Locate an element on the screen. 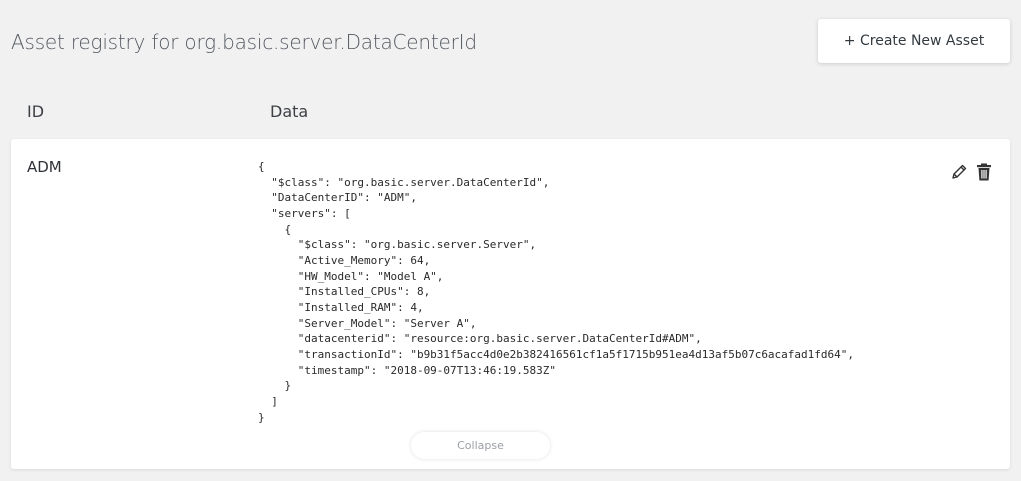 This screenshot has height=481, width=1021. pencil-icon is located at coordinates (959, 172).